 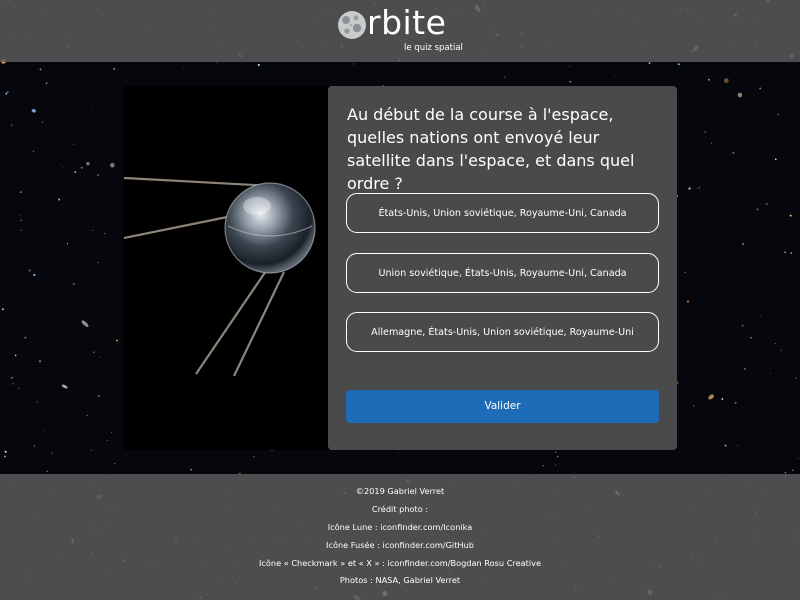 I want to click on footer-credit-photos: Photos : NASA, Gabriel Verret, so click(x=400, y=580).